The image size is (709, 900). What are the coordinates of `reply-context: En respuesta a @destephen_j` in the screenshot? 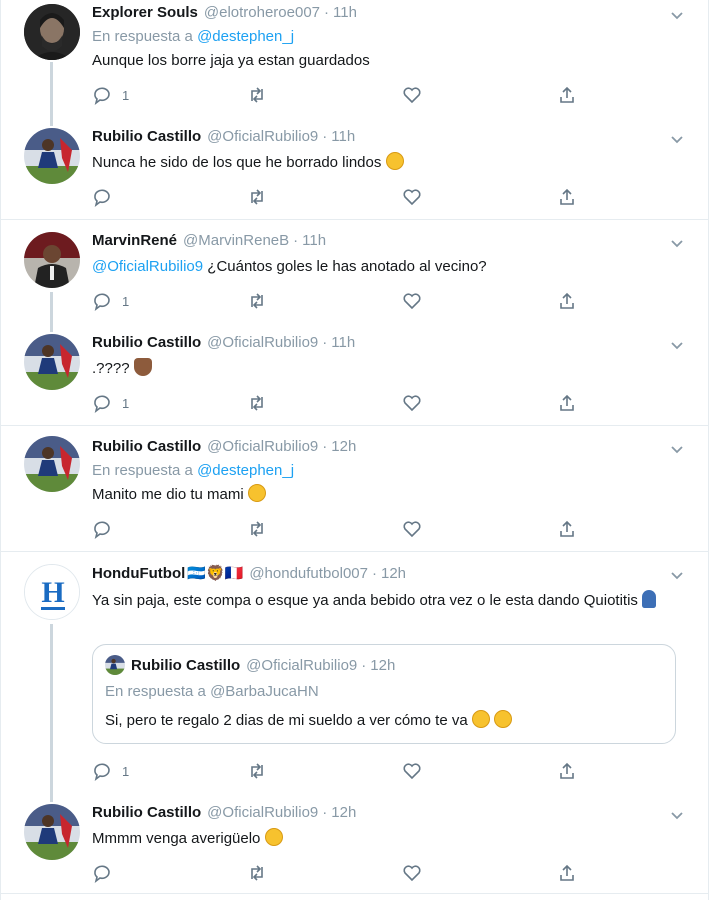 It's located at (193, 470).